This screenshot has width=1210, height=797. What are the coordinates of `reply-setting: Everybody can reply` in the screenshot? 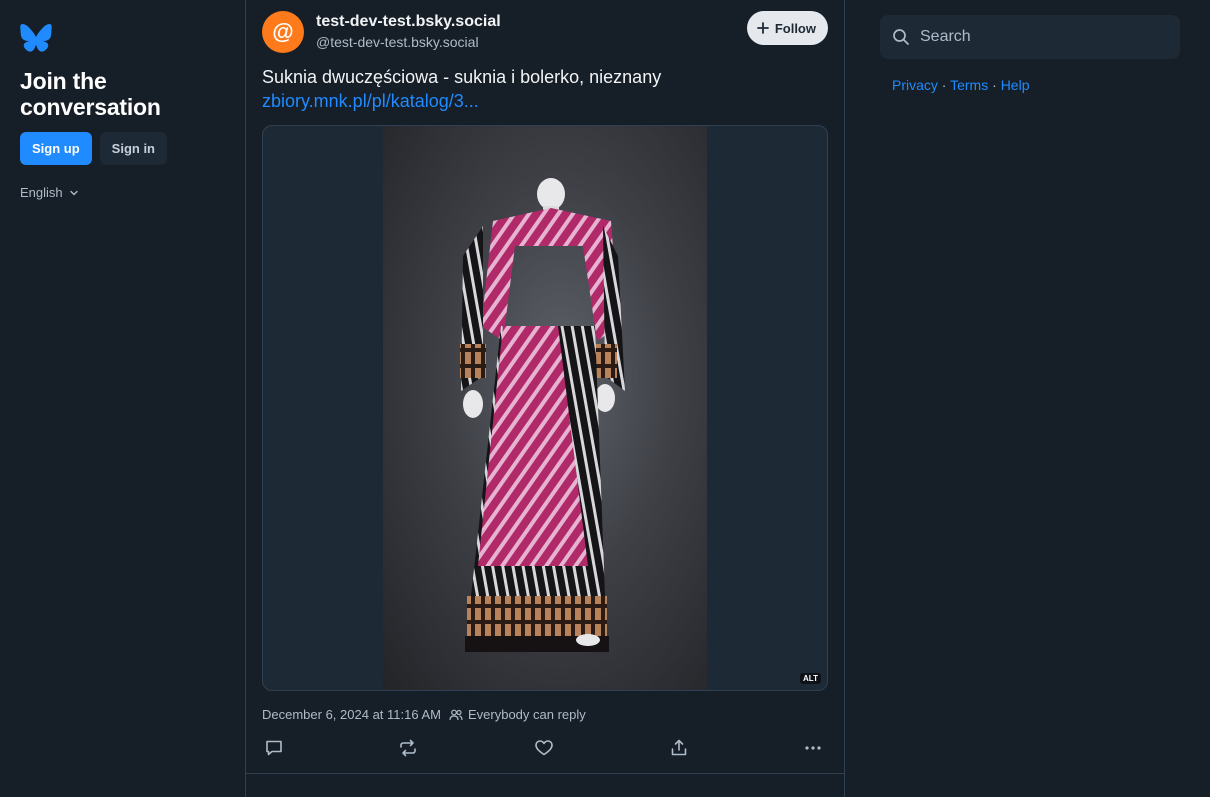 It's located at (517, 714).